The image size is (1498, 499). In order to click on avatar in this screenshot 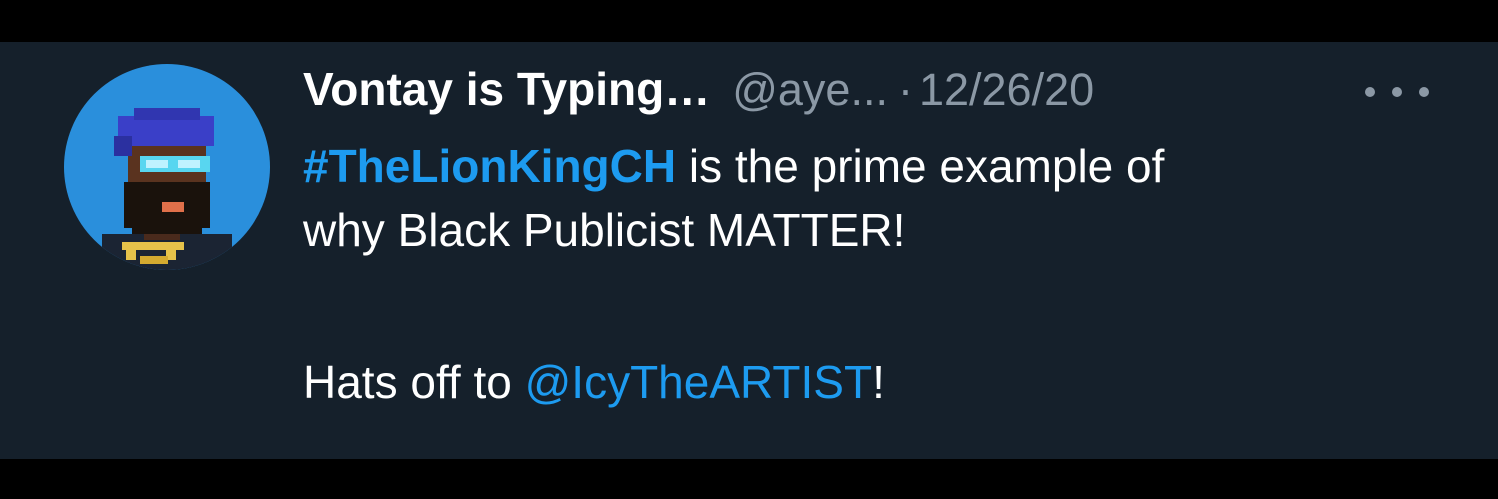, I will do `click(167, 167)`.